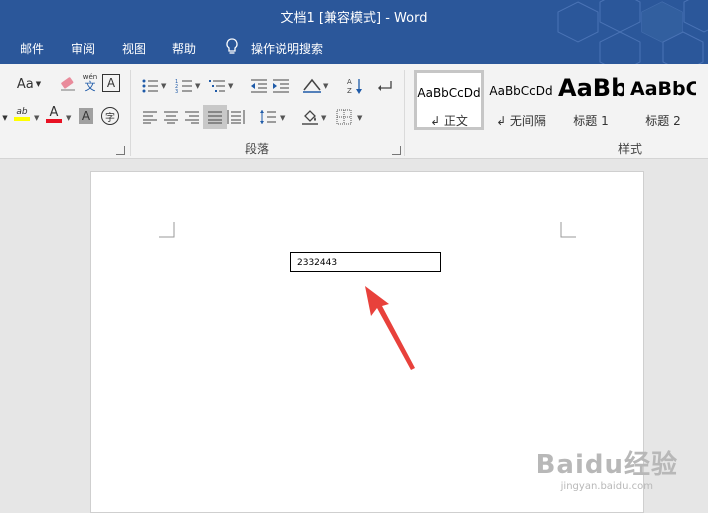 The height and width of the screenshot is (513, 708). What do you see at coordinates (268, 117) in the screenshot?
I see `line-spacing-icon` at bounding box center [268, 117].